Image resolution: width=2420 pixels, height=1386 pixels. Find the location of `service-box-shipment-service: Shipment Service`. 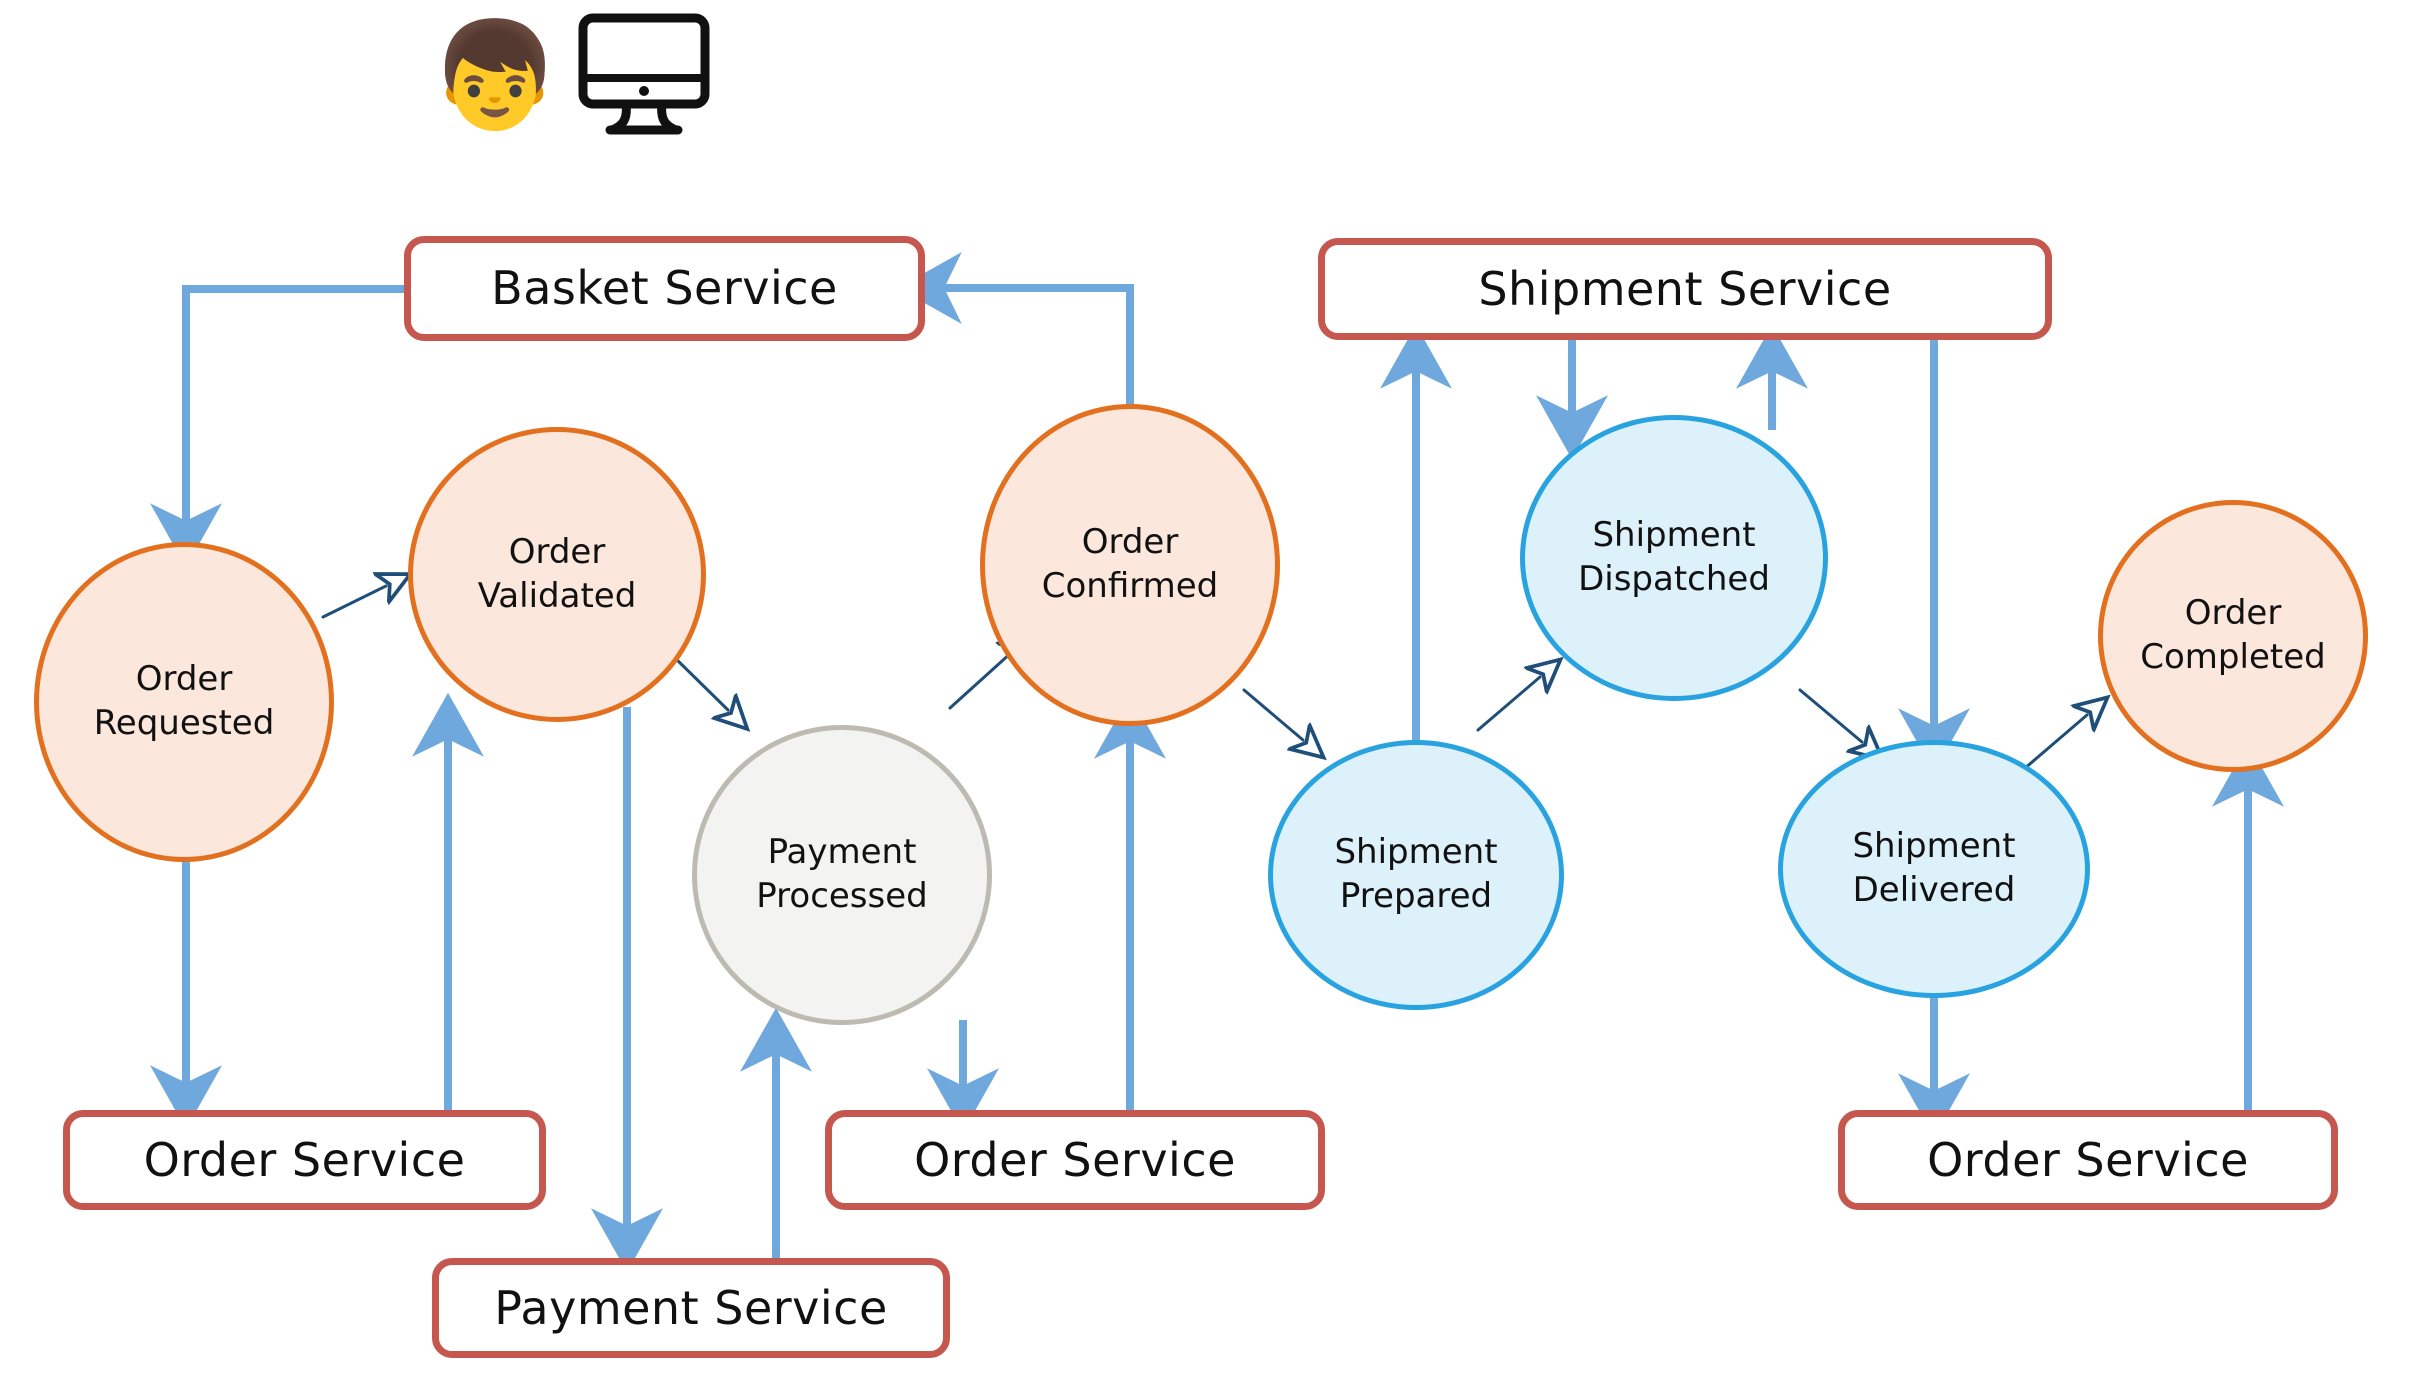

service-box-shipment-service: Shipment Service is located at coordinates (1685, 289).